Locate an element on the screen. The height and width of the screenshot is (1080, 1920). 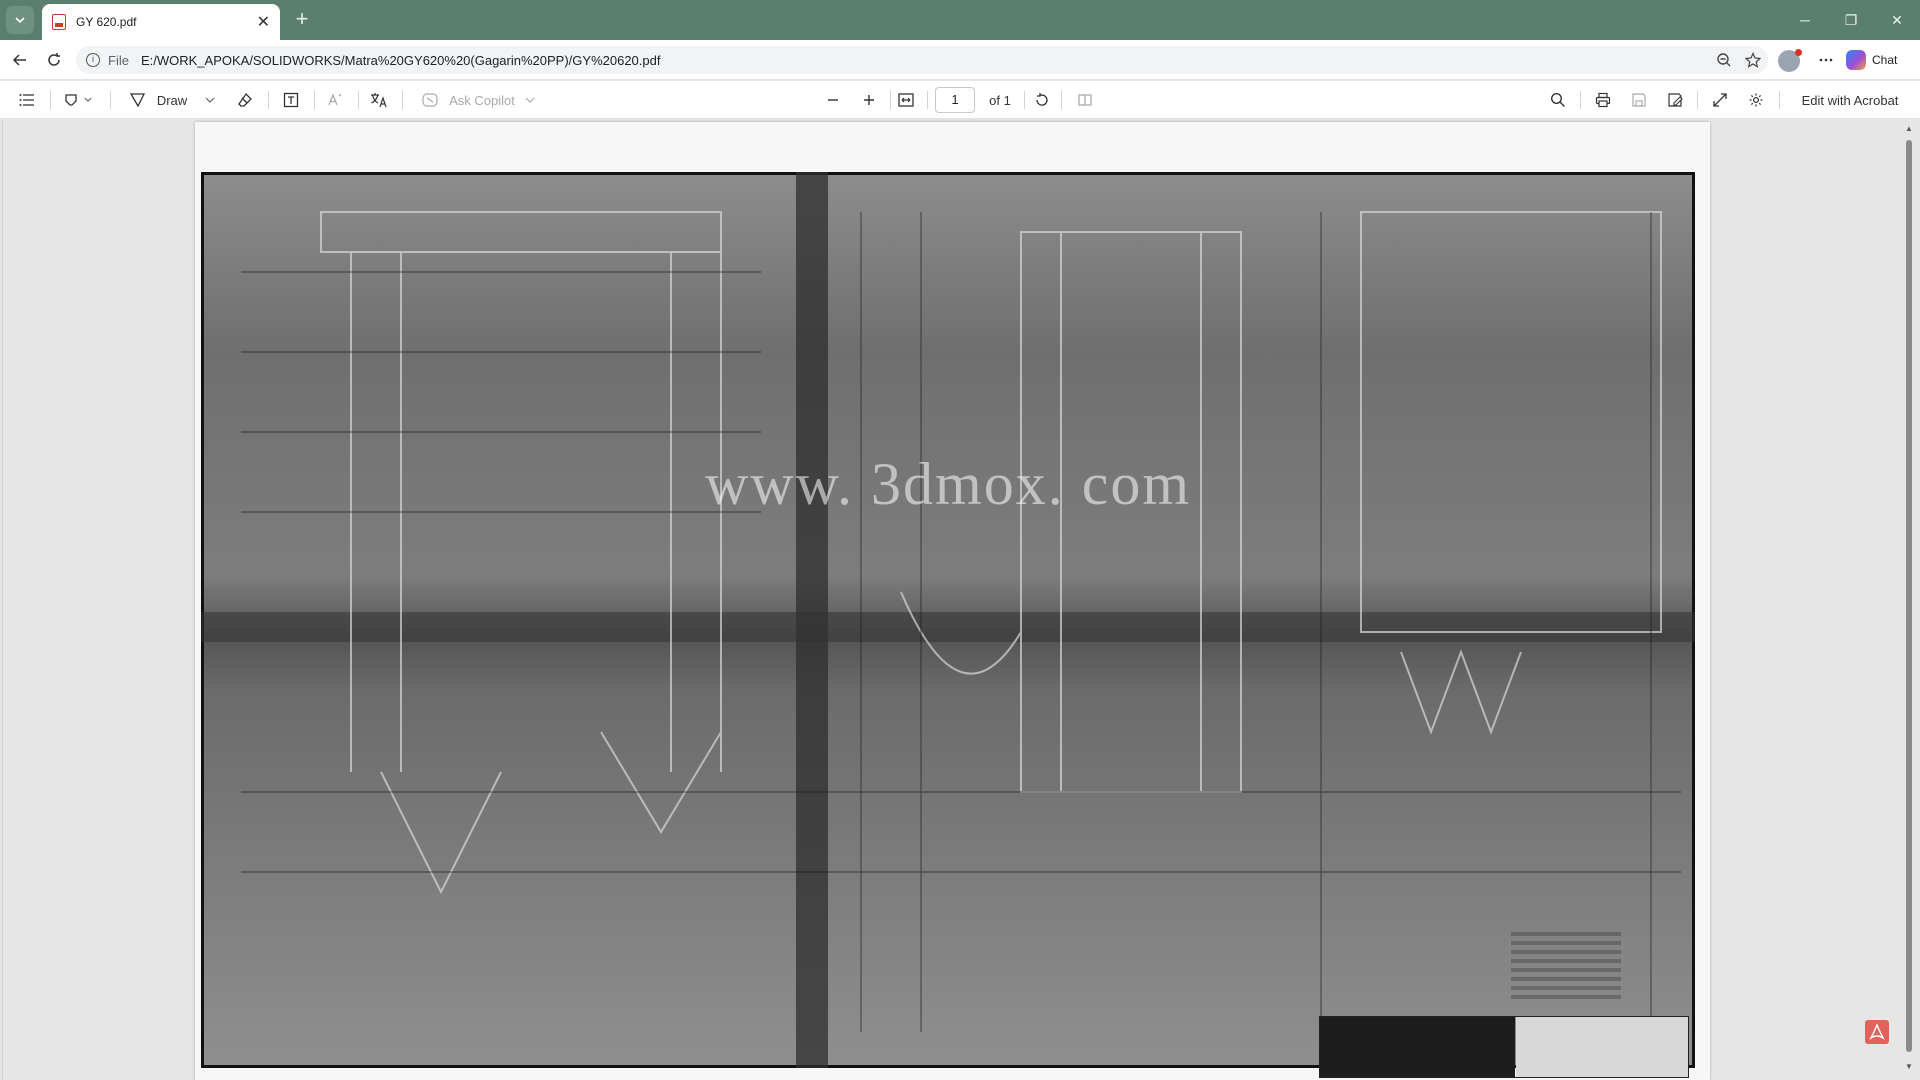
page-number-input: 1 is located at coordinates (955, 100).